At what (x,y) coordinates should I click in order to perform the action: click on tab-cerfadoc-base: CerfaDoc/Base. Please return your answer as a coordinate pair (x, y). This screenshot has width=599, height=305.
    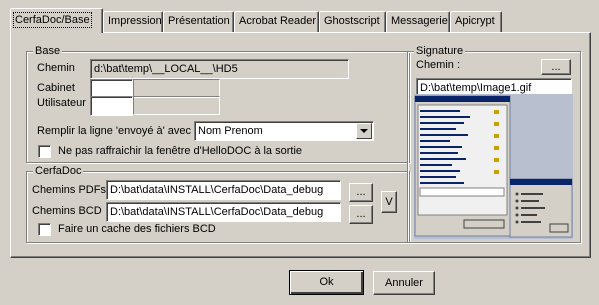
    Looking at the image, I should click on (56, 20).